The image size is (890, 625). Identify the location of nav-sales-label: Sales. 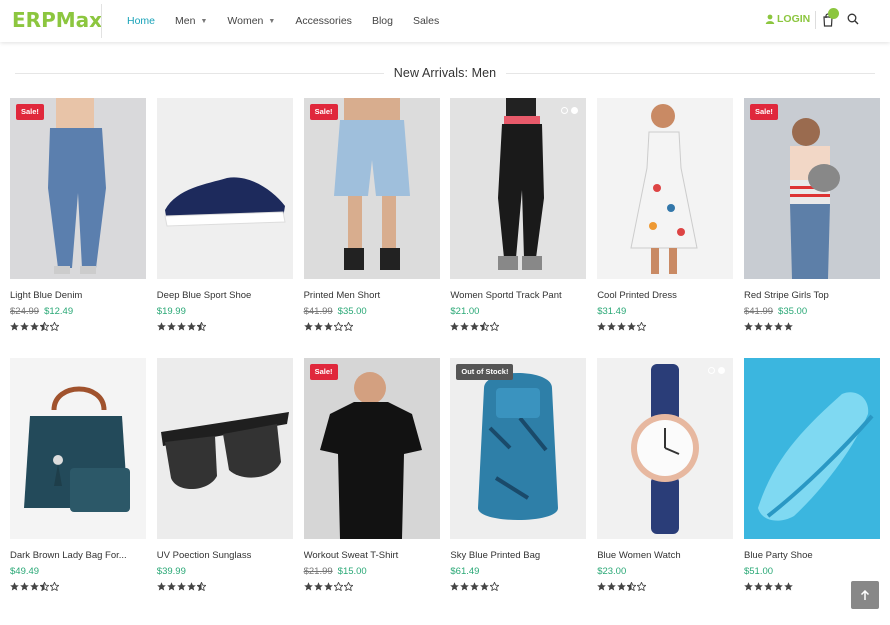
(426, 21).